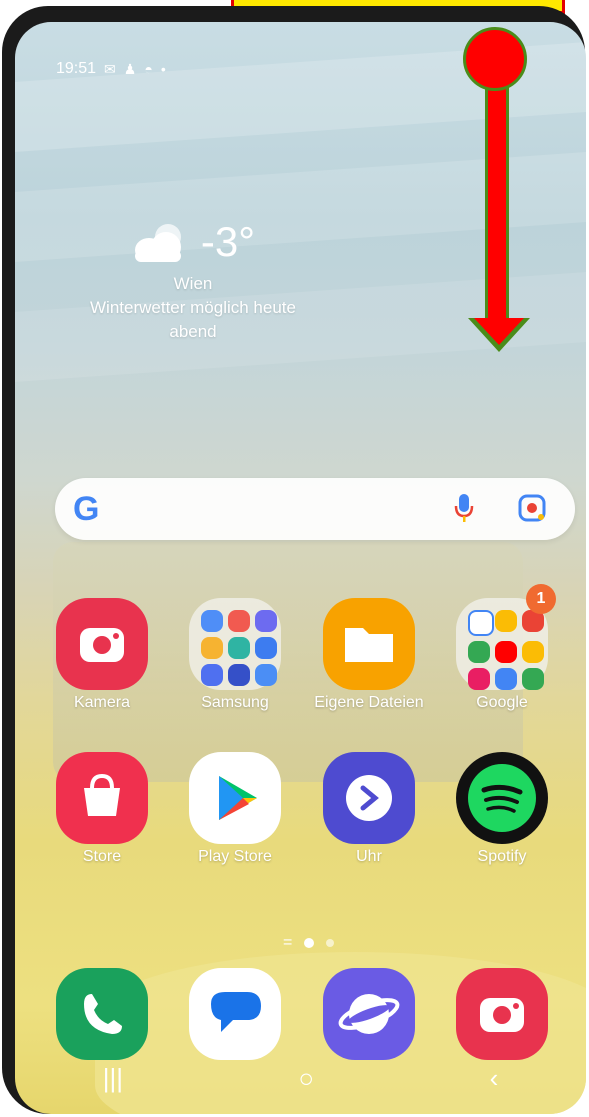 The height and width of the screenshot is (1117, 589). Describe the element at coordinates (369, 644) in the screenshot. I see `folder-icon` at that location.